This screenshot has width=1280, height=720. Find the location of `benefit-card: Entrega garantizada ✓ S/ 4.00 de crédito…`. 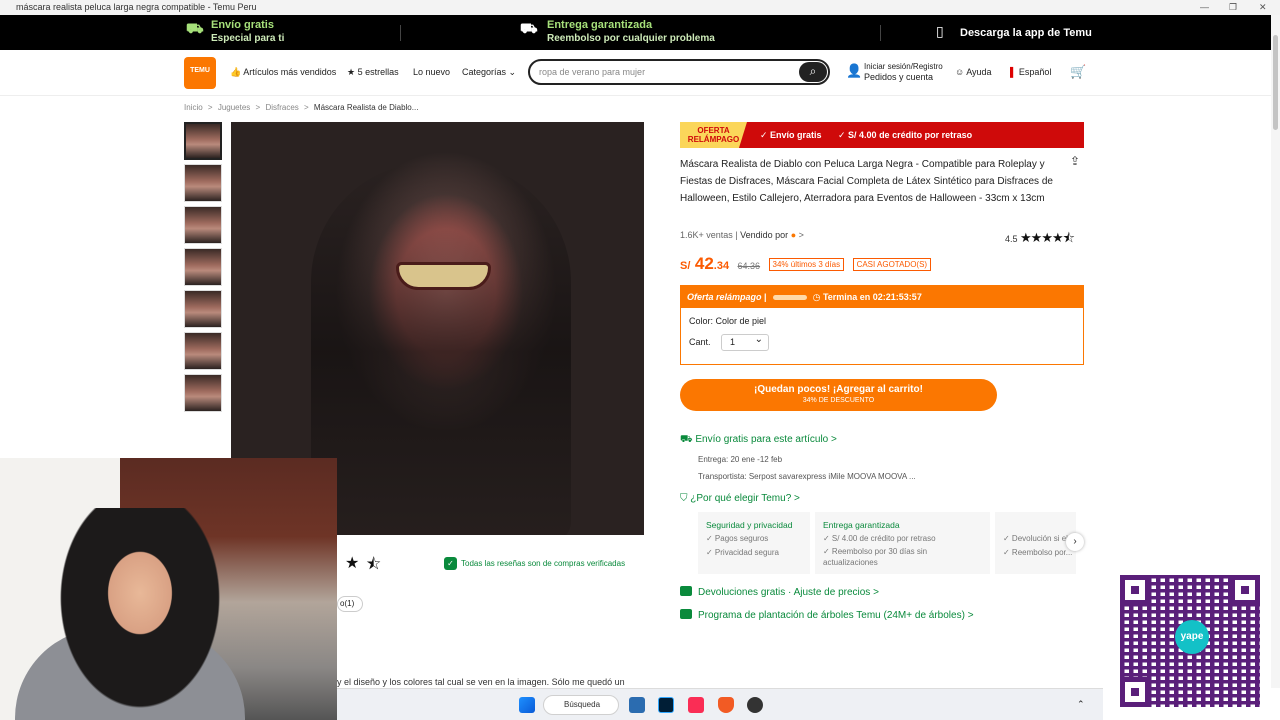

benefit-card: Entrega garantizada ✓ S/ 4.00 de crédito… is located at coordinates (902, 543).